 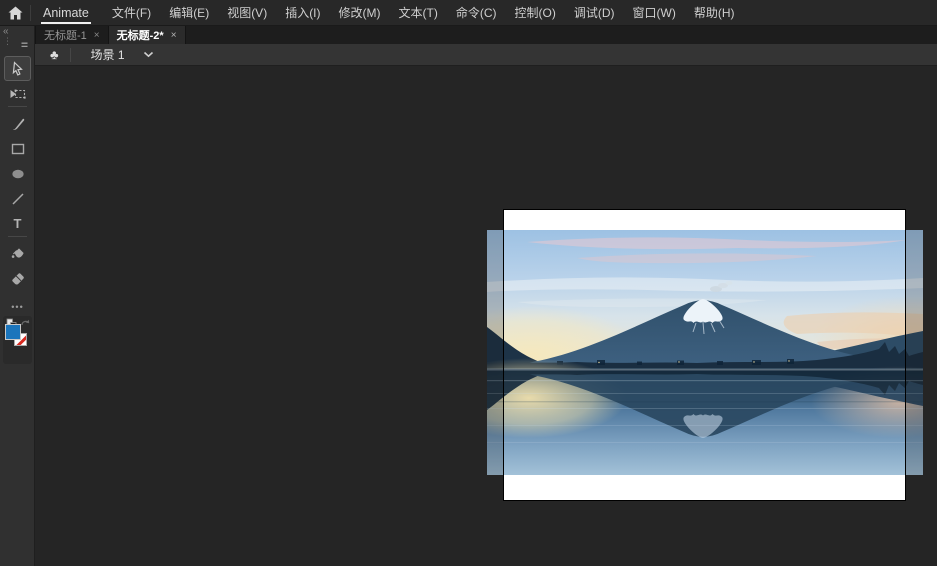 What do you see at coordinates (140, 36) in the screenshot?
I see `tab-label: 无标题-2*` at bounding box center [140, 36].